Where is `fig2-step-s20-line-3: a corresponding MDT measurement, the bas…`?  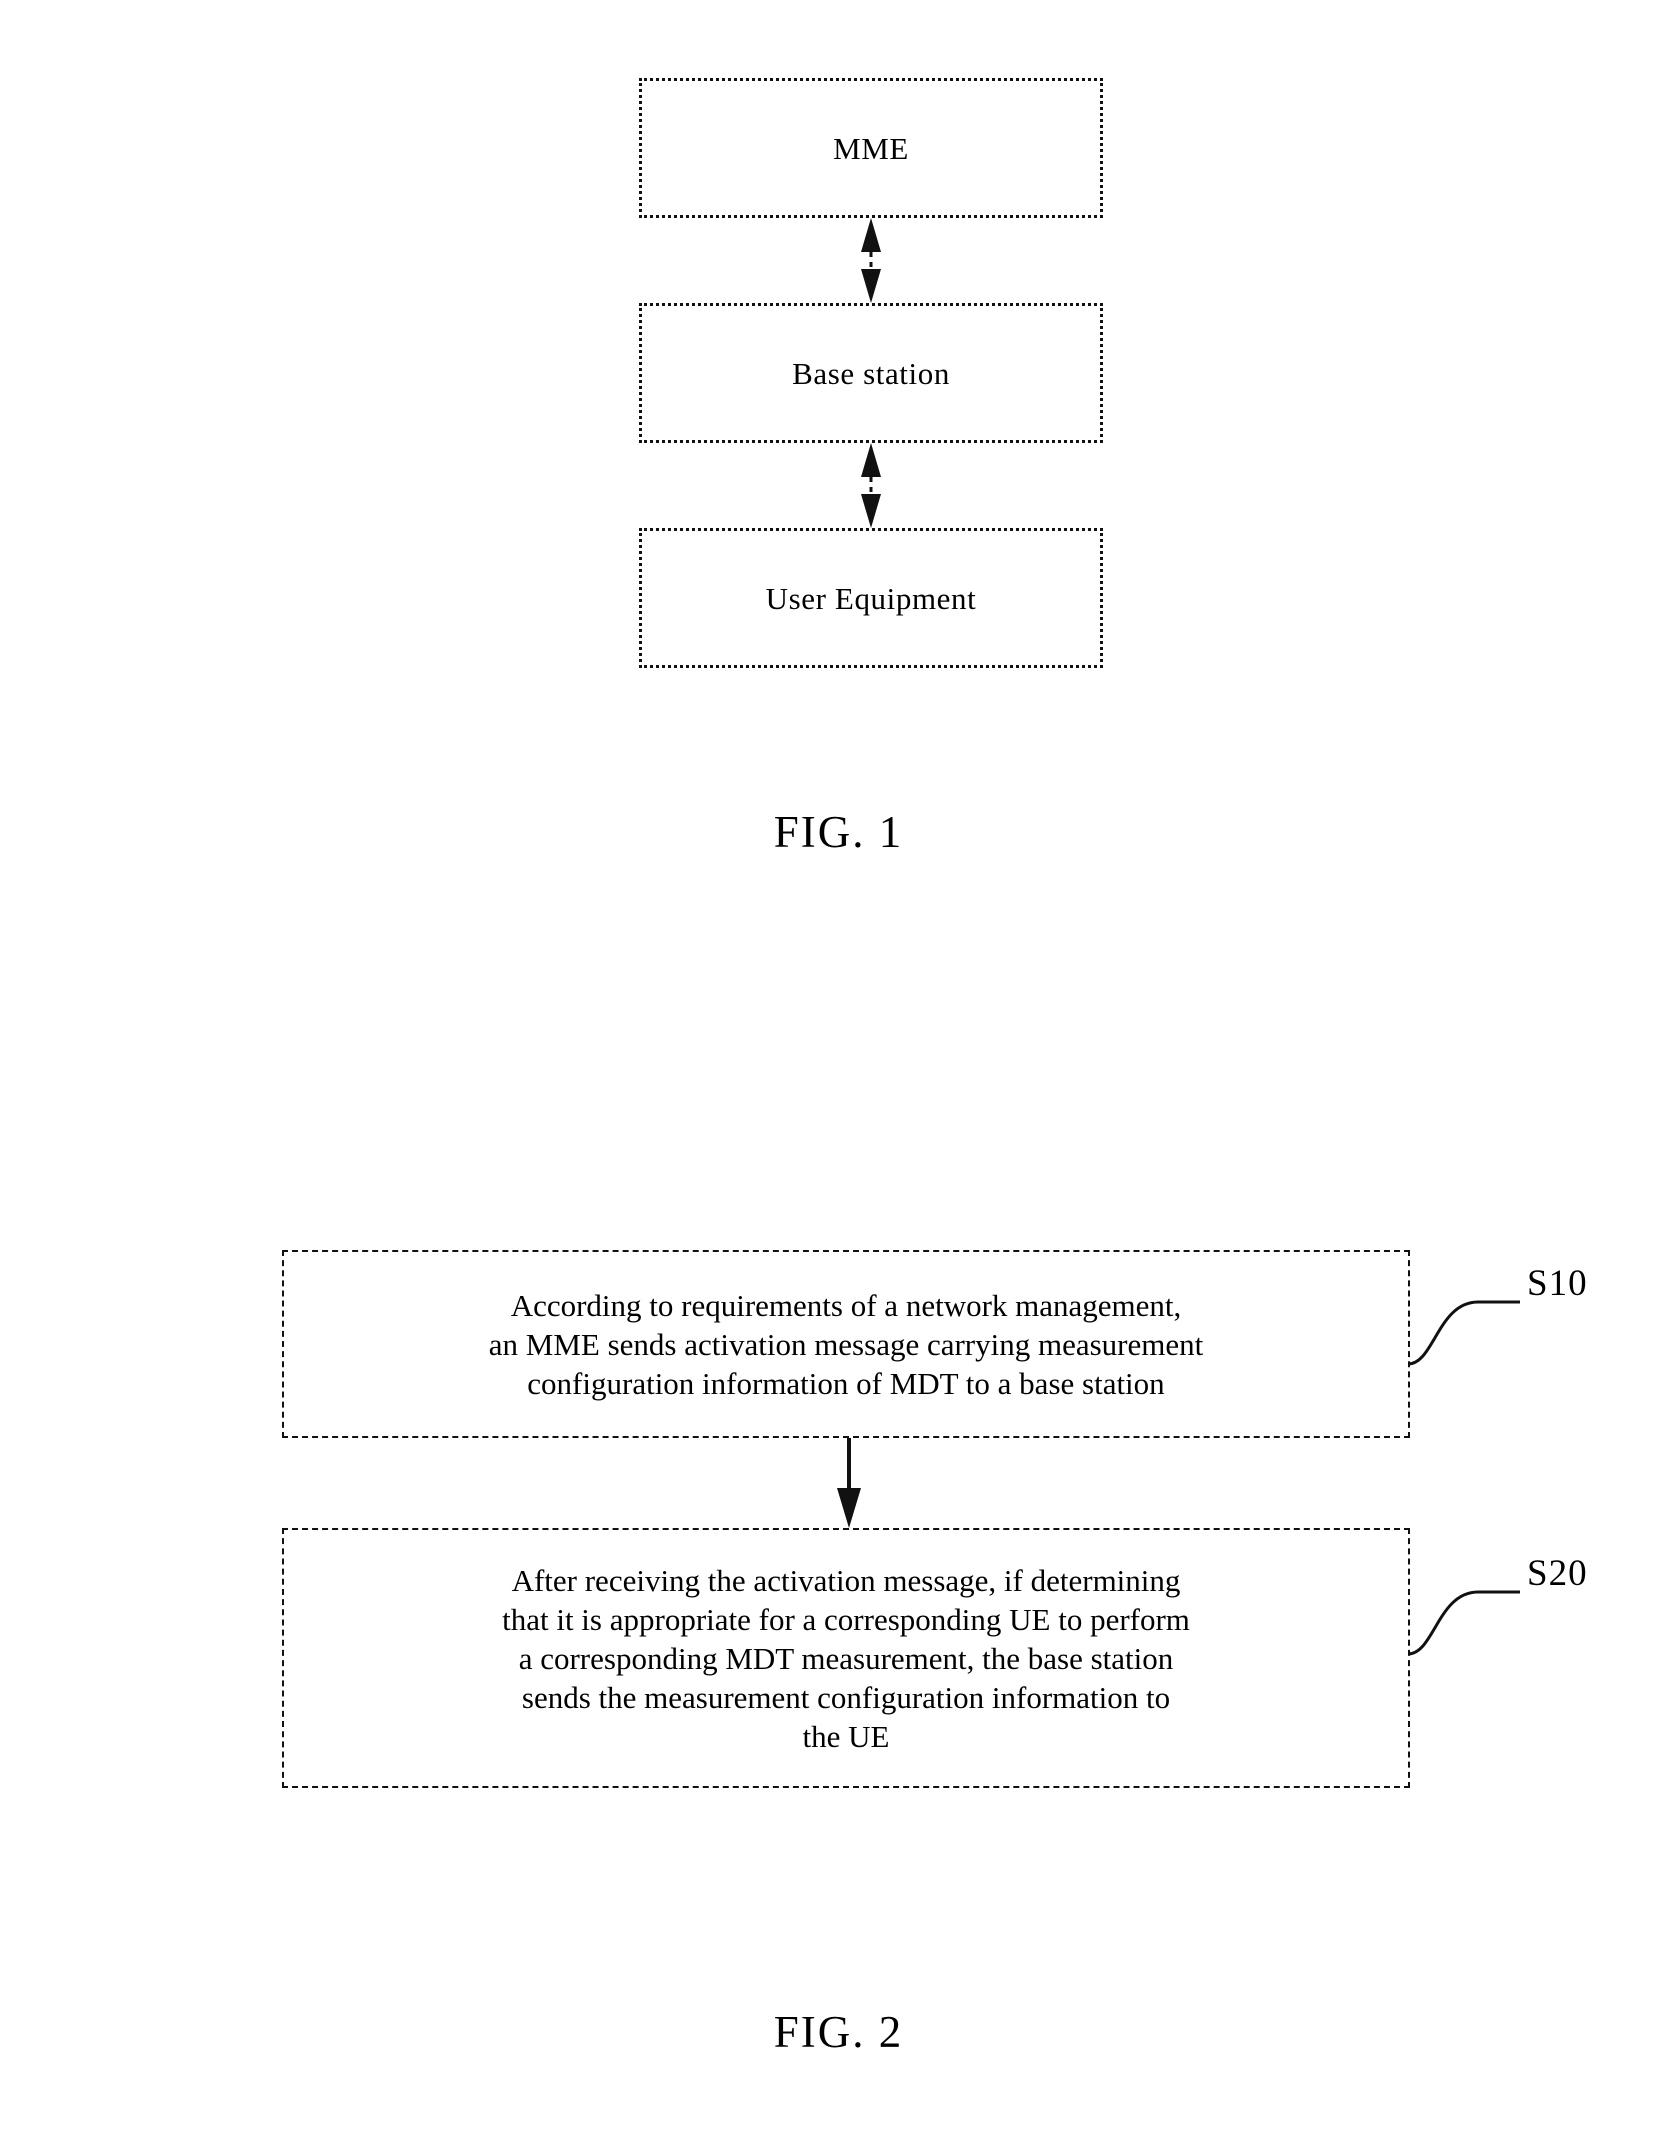 fig2-step-s20-line-3: a corresponding MDT measurement, the bas… is located at coordinates (846, 1658).